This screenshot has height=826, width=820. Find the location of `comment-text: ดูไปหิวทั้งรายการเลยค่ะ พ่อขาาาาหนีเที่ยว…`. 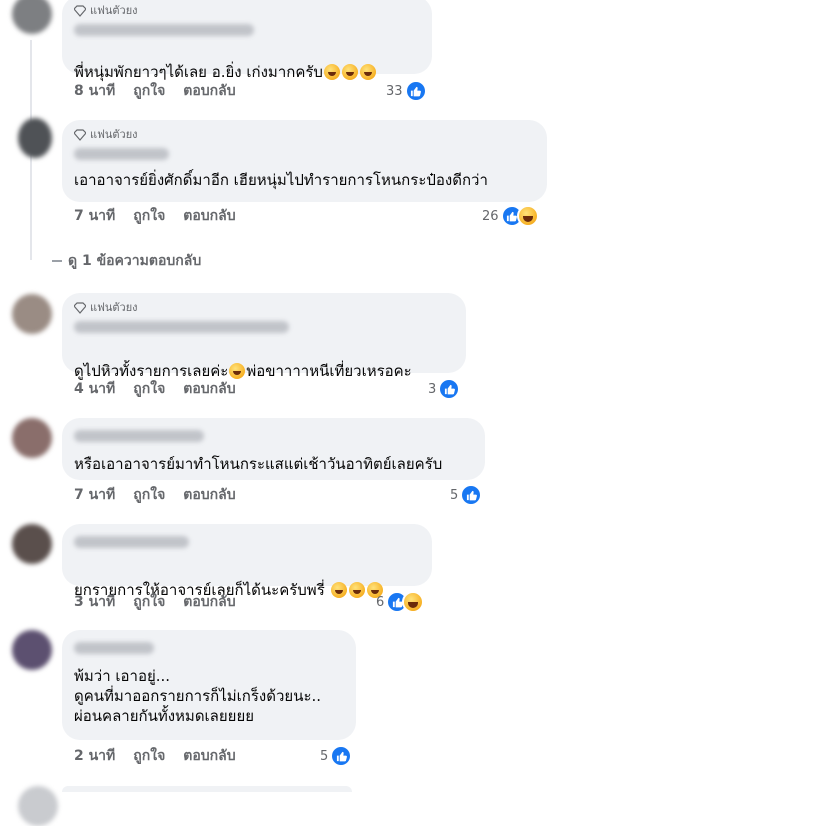

comment-text: ดูไปหิวทั้งรายการเลยค่ะ พ่อขาาาาหนีเที่ยว… is located at coordinates (243, 371).